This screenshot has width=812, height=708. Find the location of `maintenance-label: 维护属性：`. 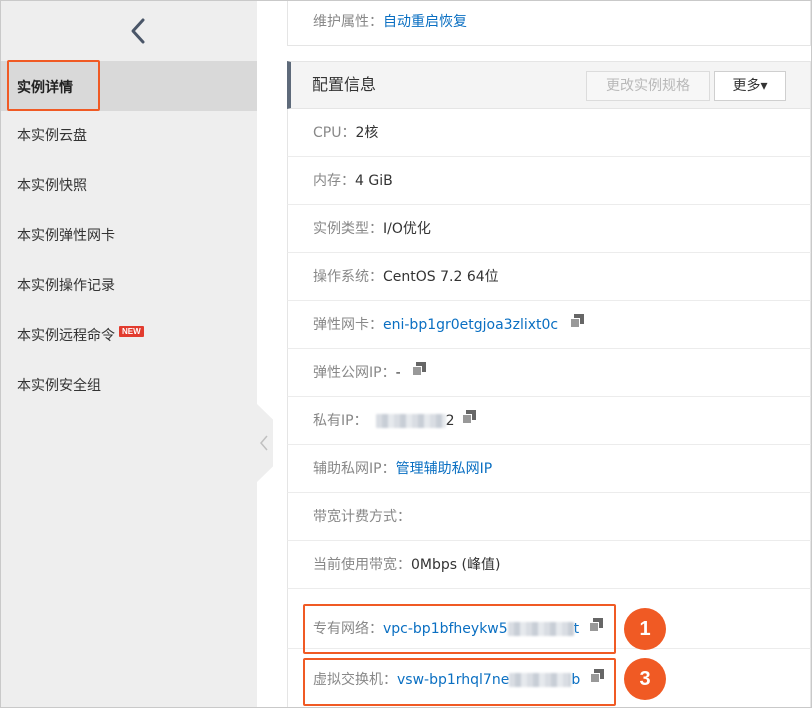

maintenance-label: 维护属性： is located at coordinates (348, 22).